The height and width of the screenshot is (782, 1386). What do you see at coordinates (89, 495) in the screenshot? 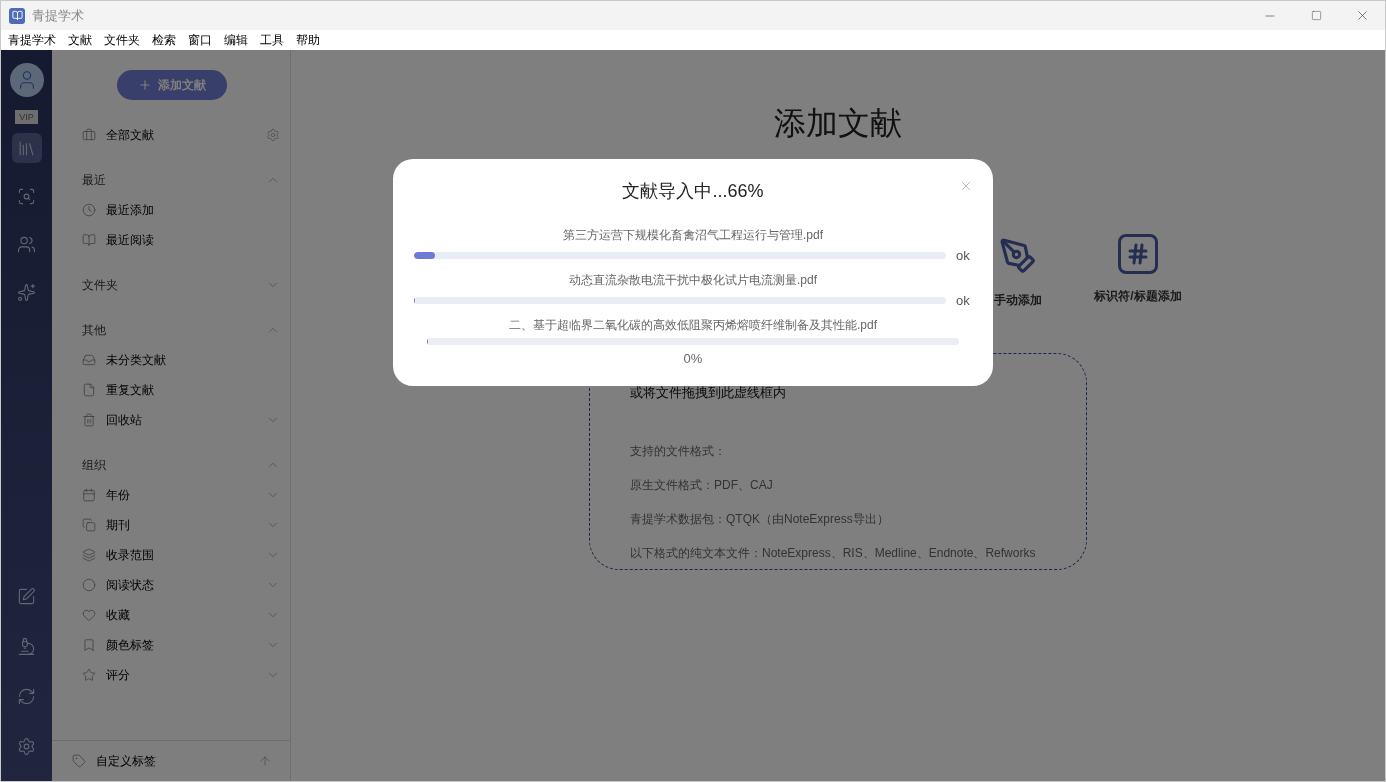
I see `calendar-icon` at bounding box center [89, 495].